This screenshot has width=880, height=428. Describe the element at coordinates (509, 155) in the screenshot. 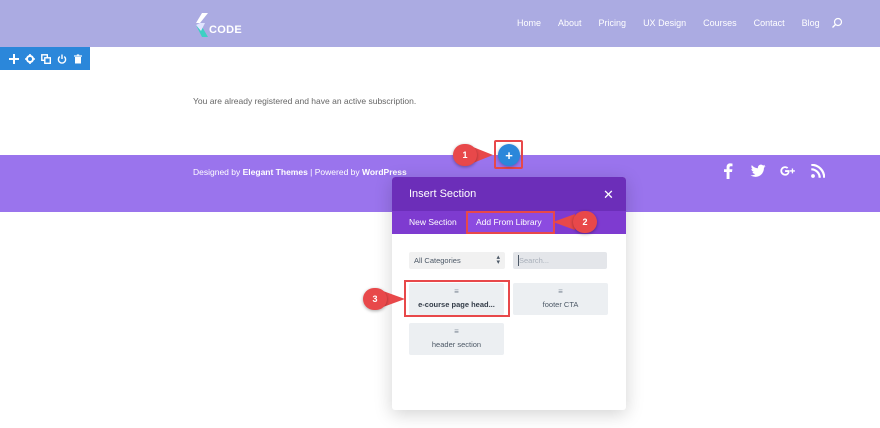

I see `add-section-button: +` at that location.